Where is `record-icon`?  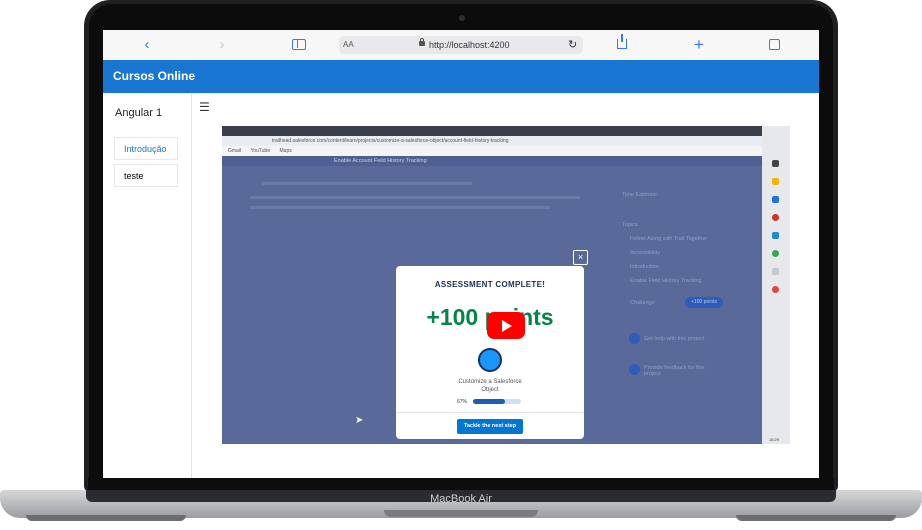 record-icon is located at coordinates (775, 217).